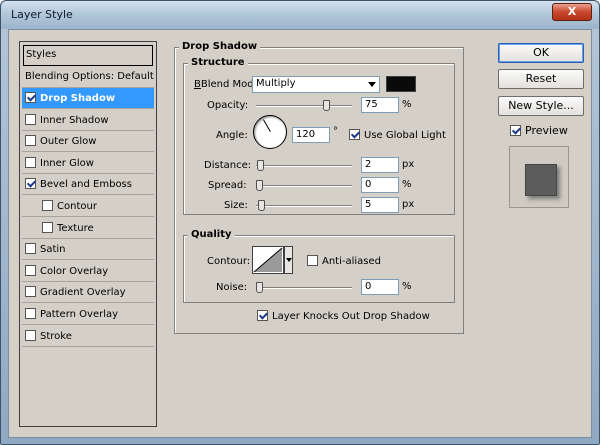 The height and width of the screenshot is (445, 600). Describe the element at coordinates (259, 287) in the screenshot. I see `noise-slider-thumb` at that location.